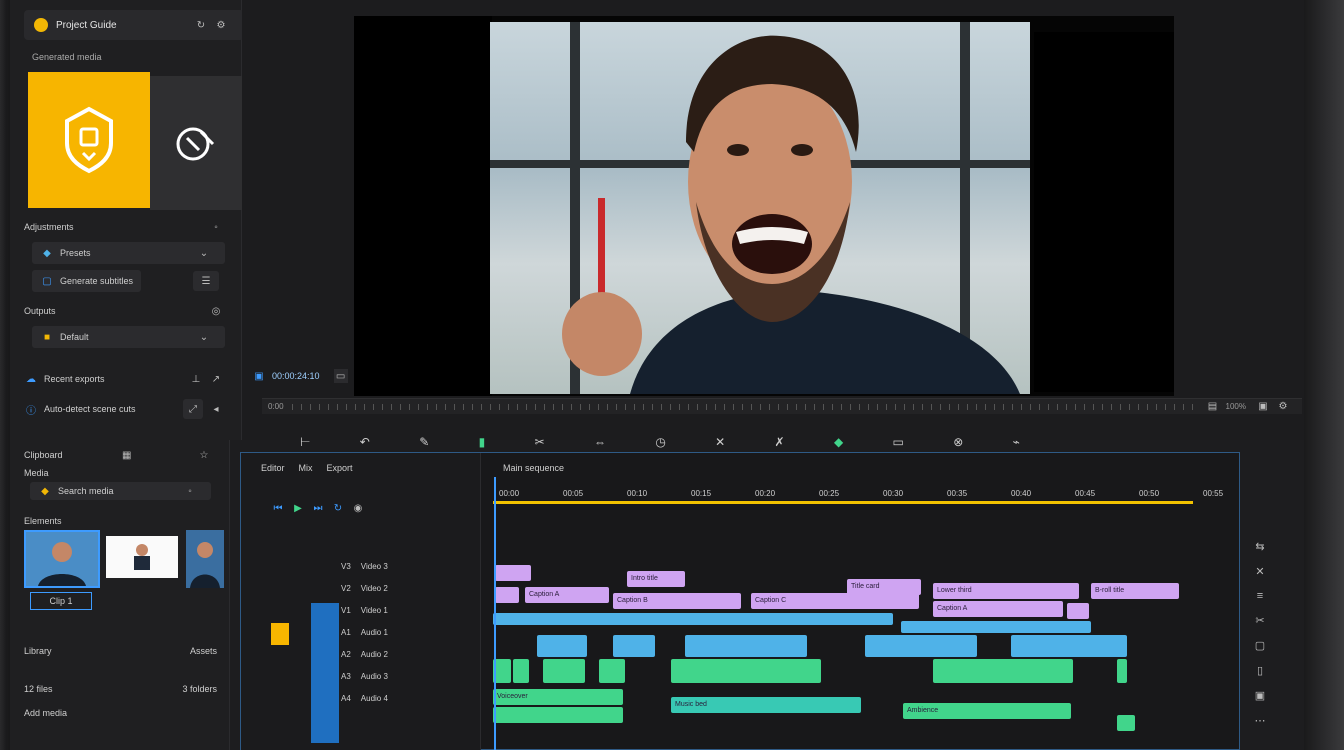  Describe the element at coordinates (403, 632) in the screenshot. I see `track-header: A1 Audio 1` at that location.